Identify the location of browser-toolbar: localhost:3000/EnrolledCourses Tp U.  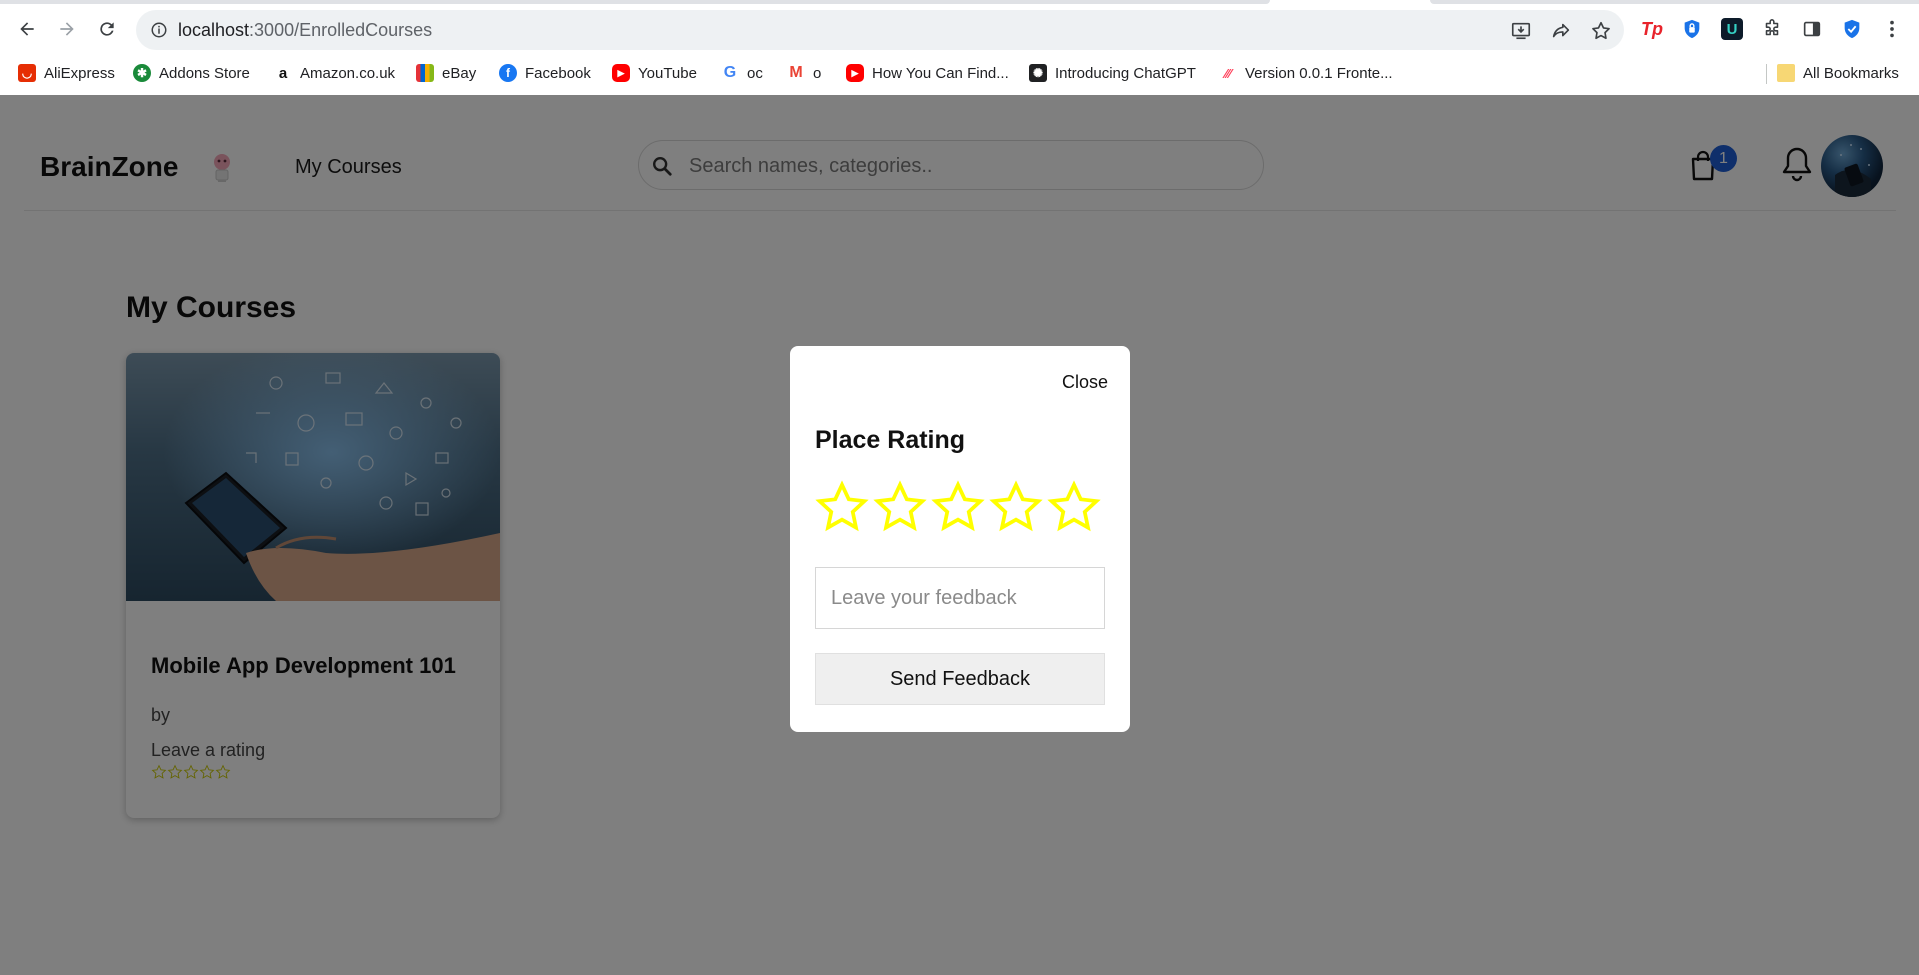
(959, 29).